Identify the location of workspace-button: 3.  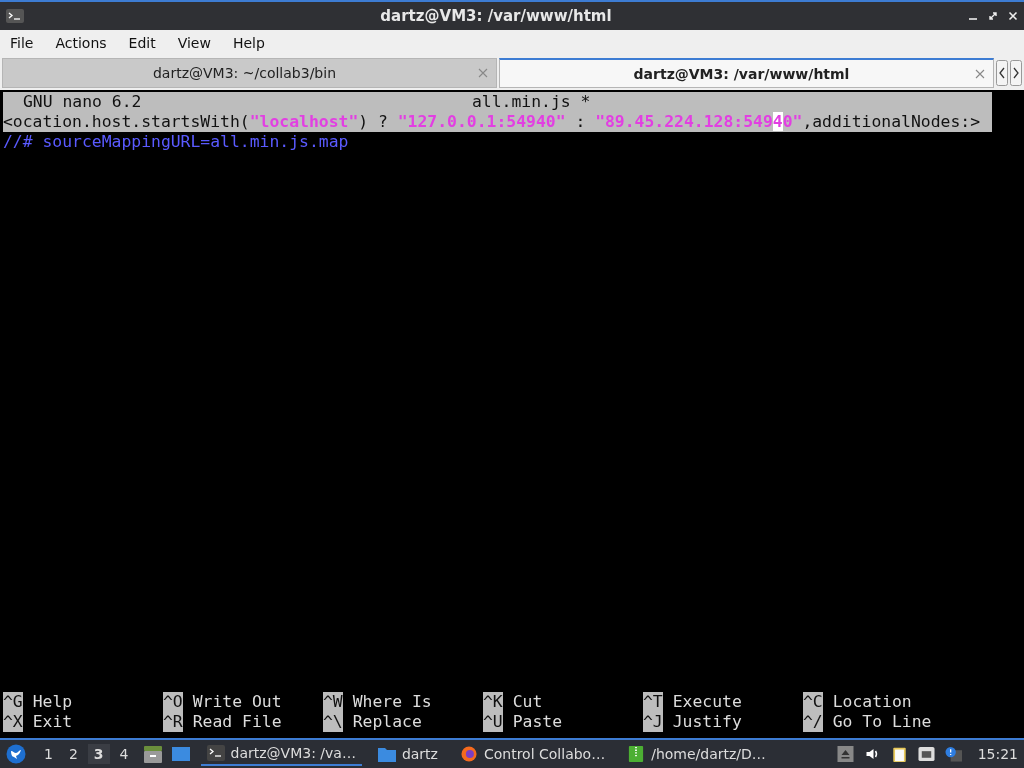
(98, 754).